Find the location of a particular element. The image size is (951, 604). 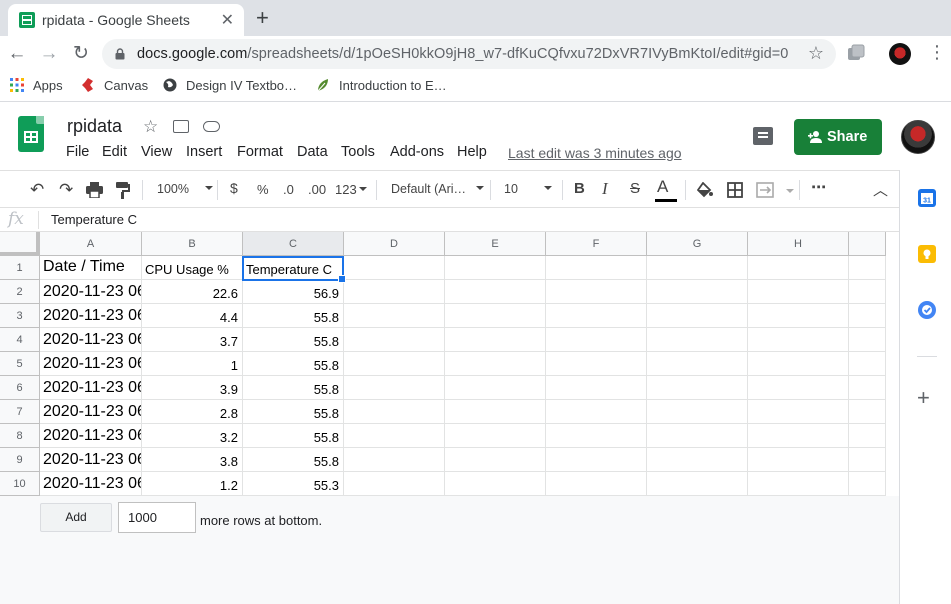

avatar is located at coordinates (918, 137).